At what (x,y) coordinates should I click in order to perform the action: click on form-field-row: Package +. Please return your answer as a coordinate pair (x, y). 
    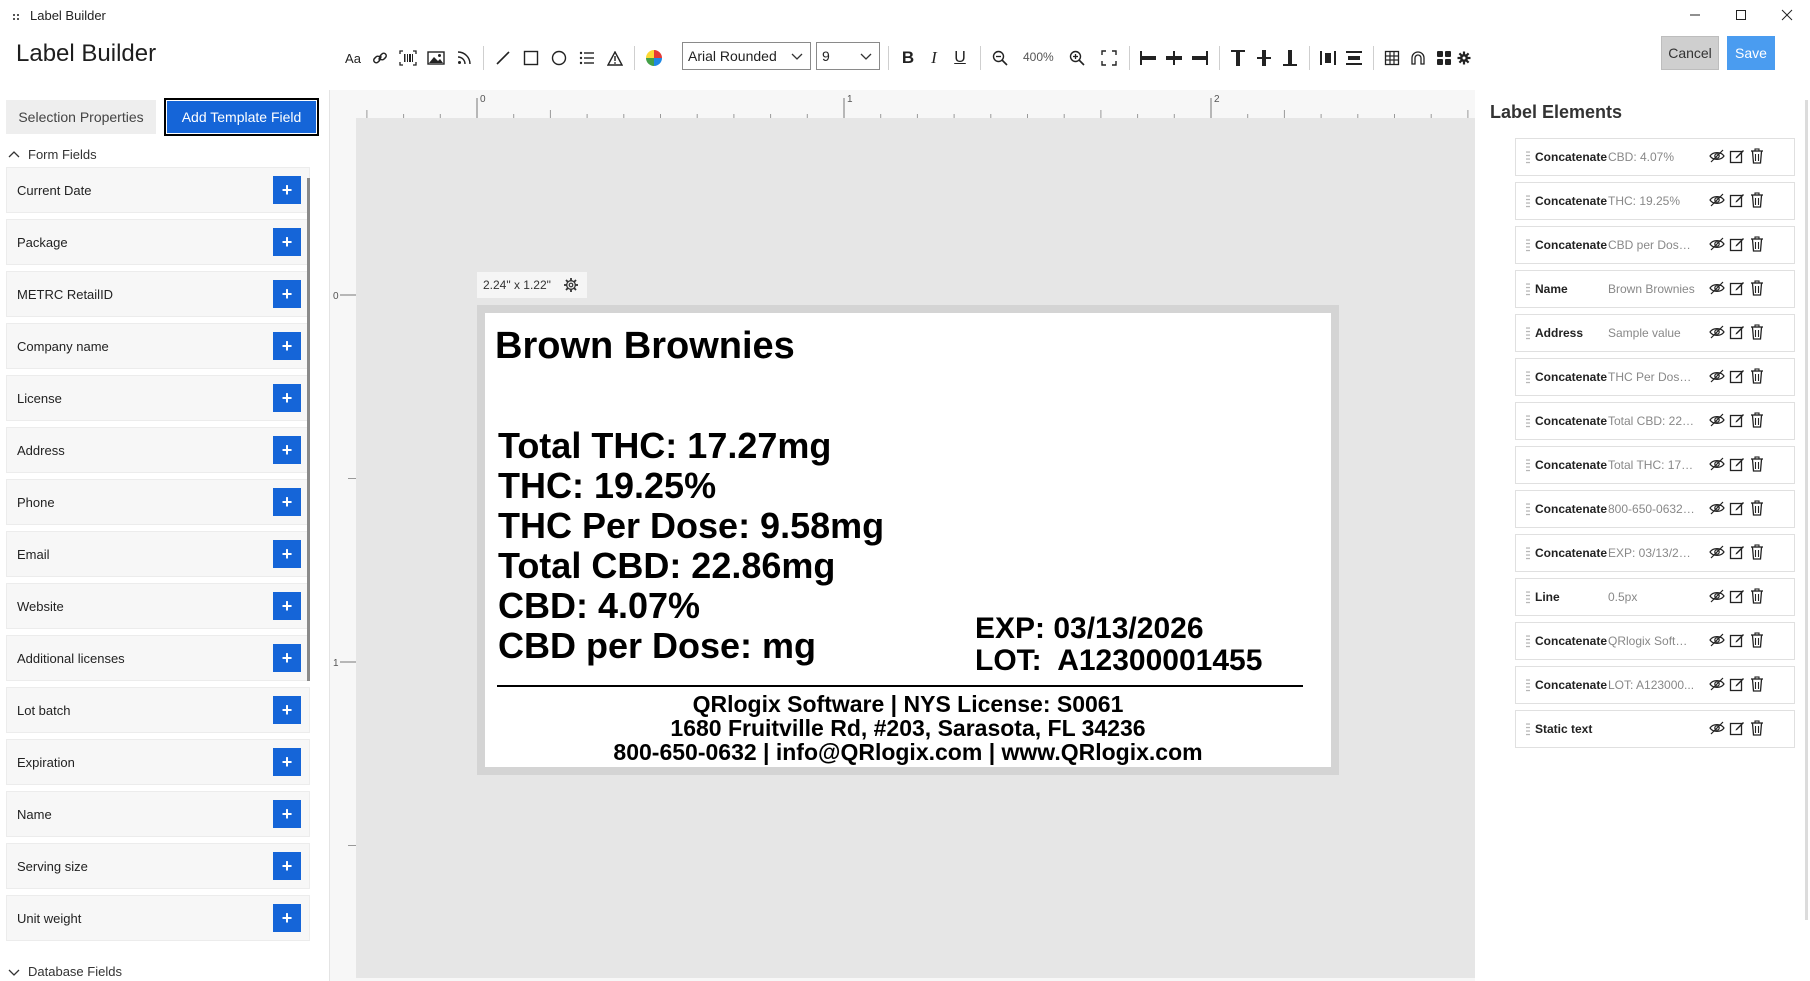
    Looking at the image, I should click on (158, 242).